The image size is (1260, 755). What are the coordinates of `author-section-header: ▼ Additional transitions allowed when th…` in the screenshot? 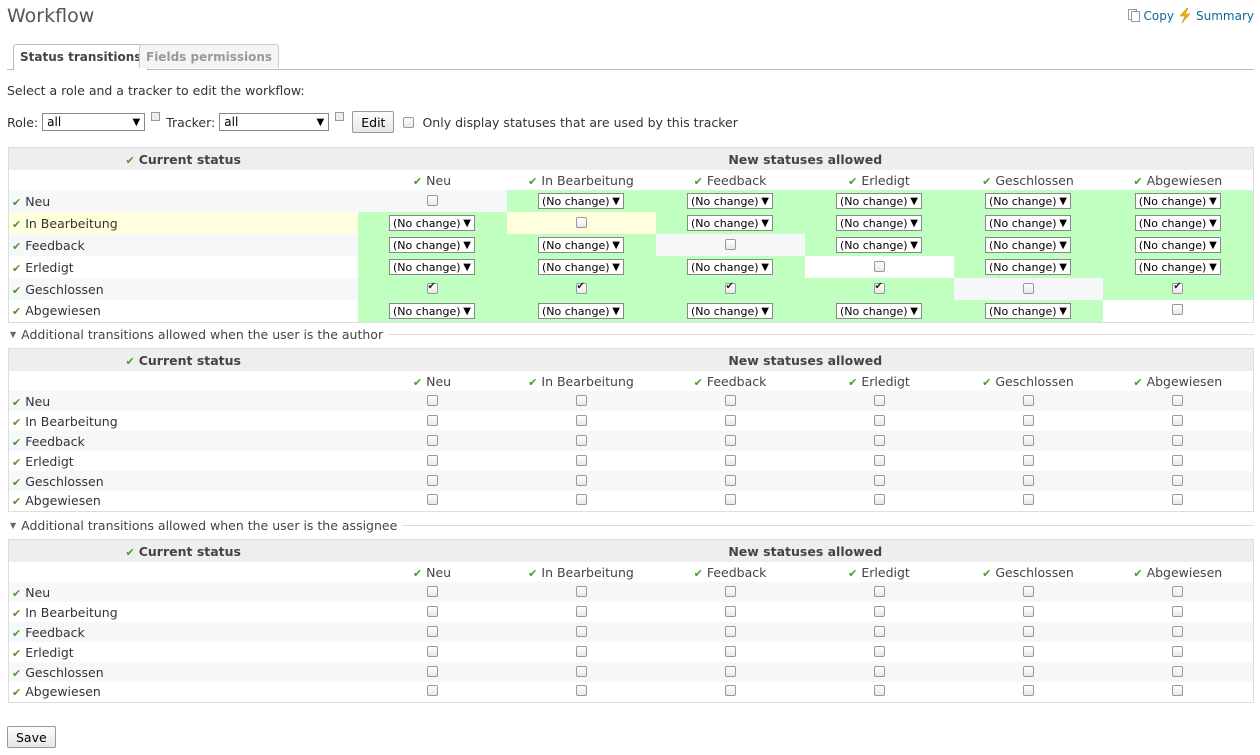 It's located at (632, 334).